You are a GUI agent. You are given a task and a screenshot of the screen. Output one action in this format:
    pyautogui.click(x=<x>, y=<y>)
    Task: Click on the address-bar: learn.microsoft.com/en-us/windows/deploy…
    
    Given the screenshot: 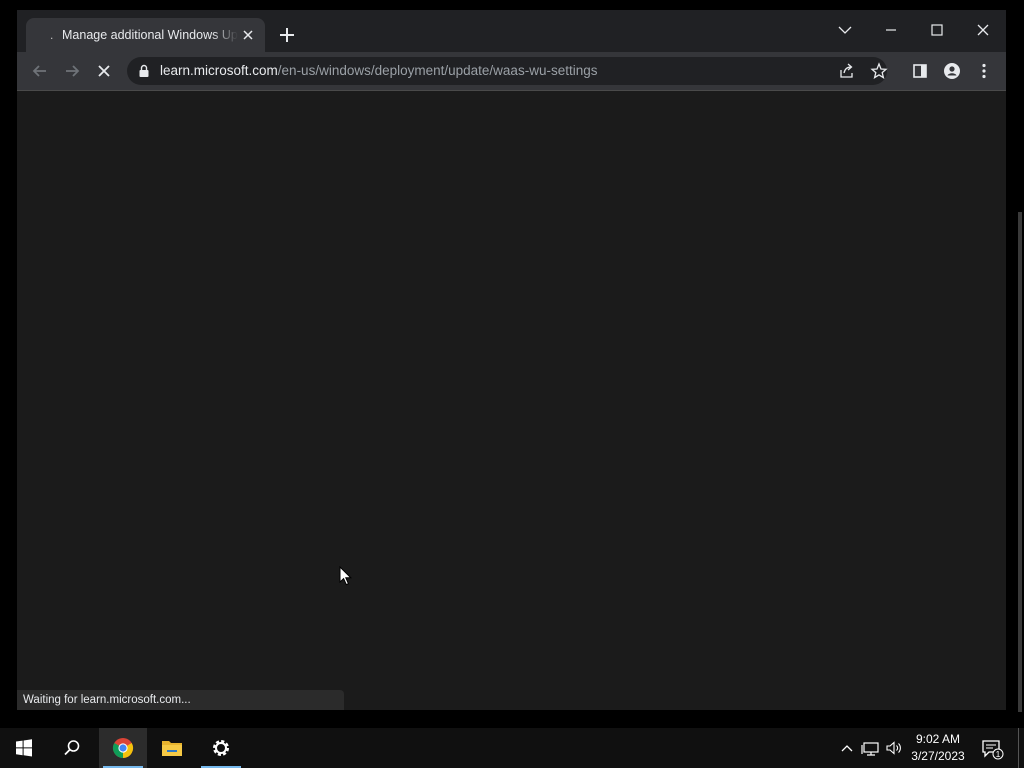 What is the action you would take?
    pyautogui.click(x=507, y=71)
    